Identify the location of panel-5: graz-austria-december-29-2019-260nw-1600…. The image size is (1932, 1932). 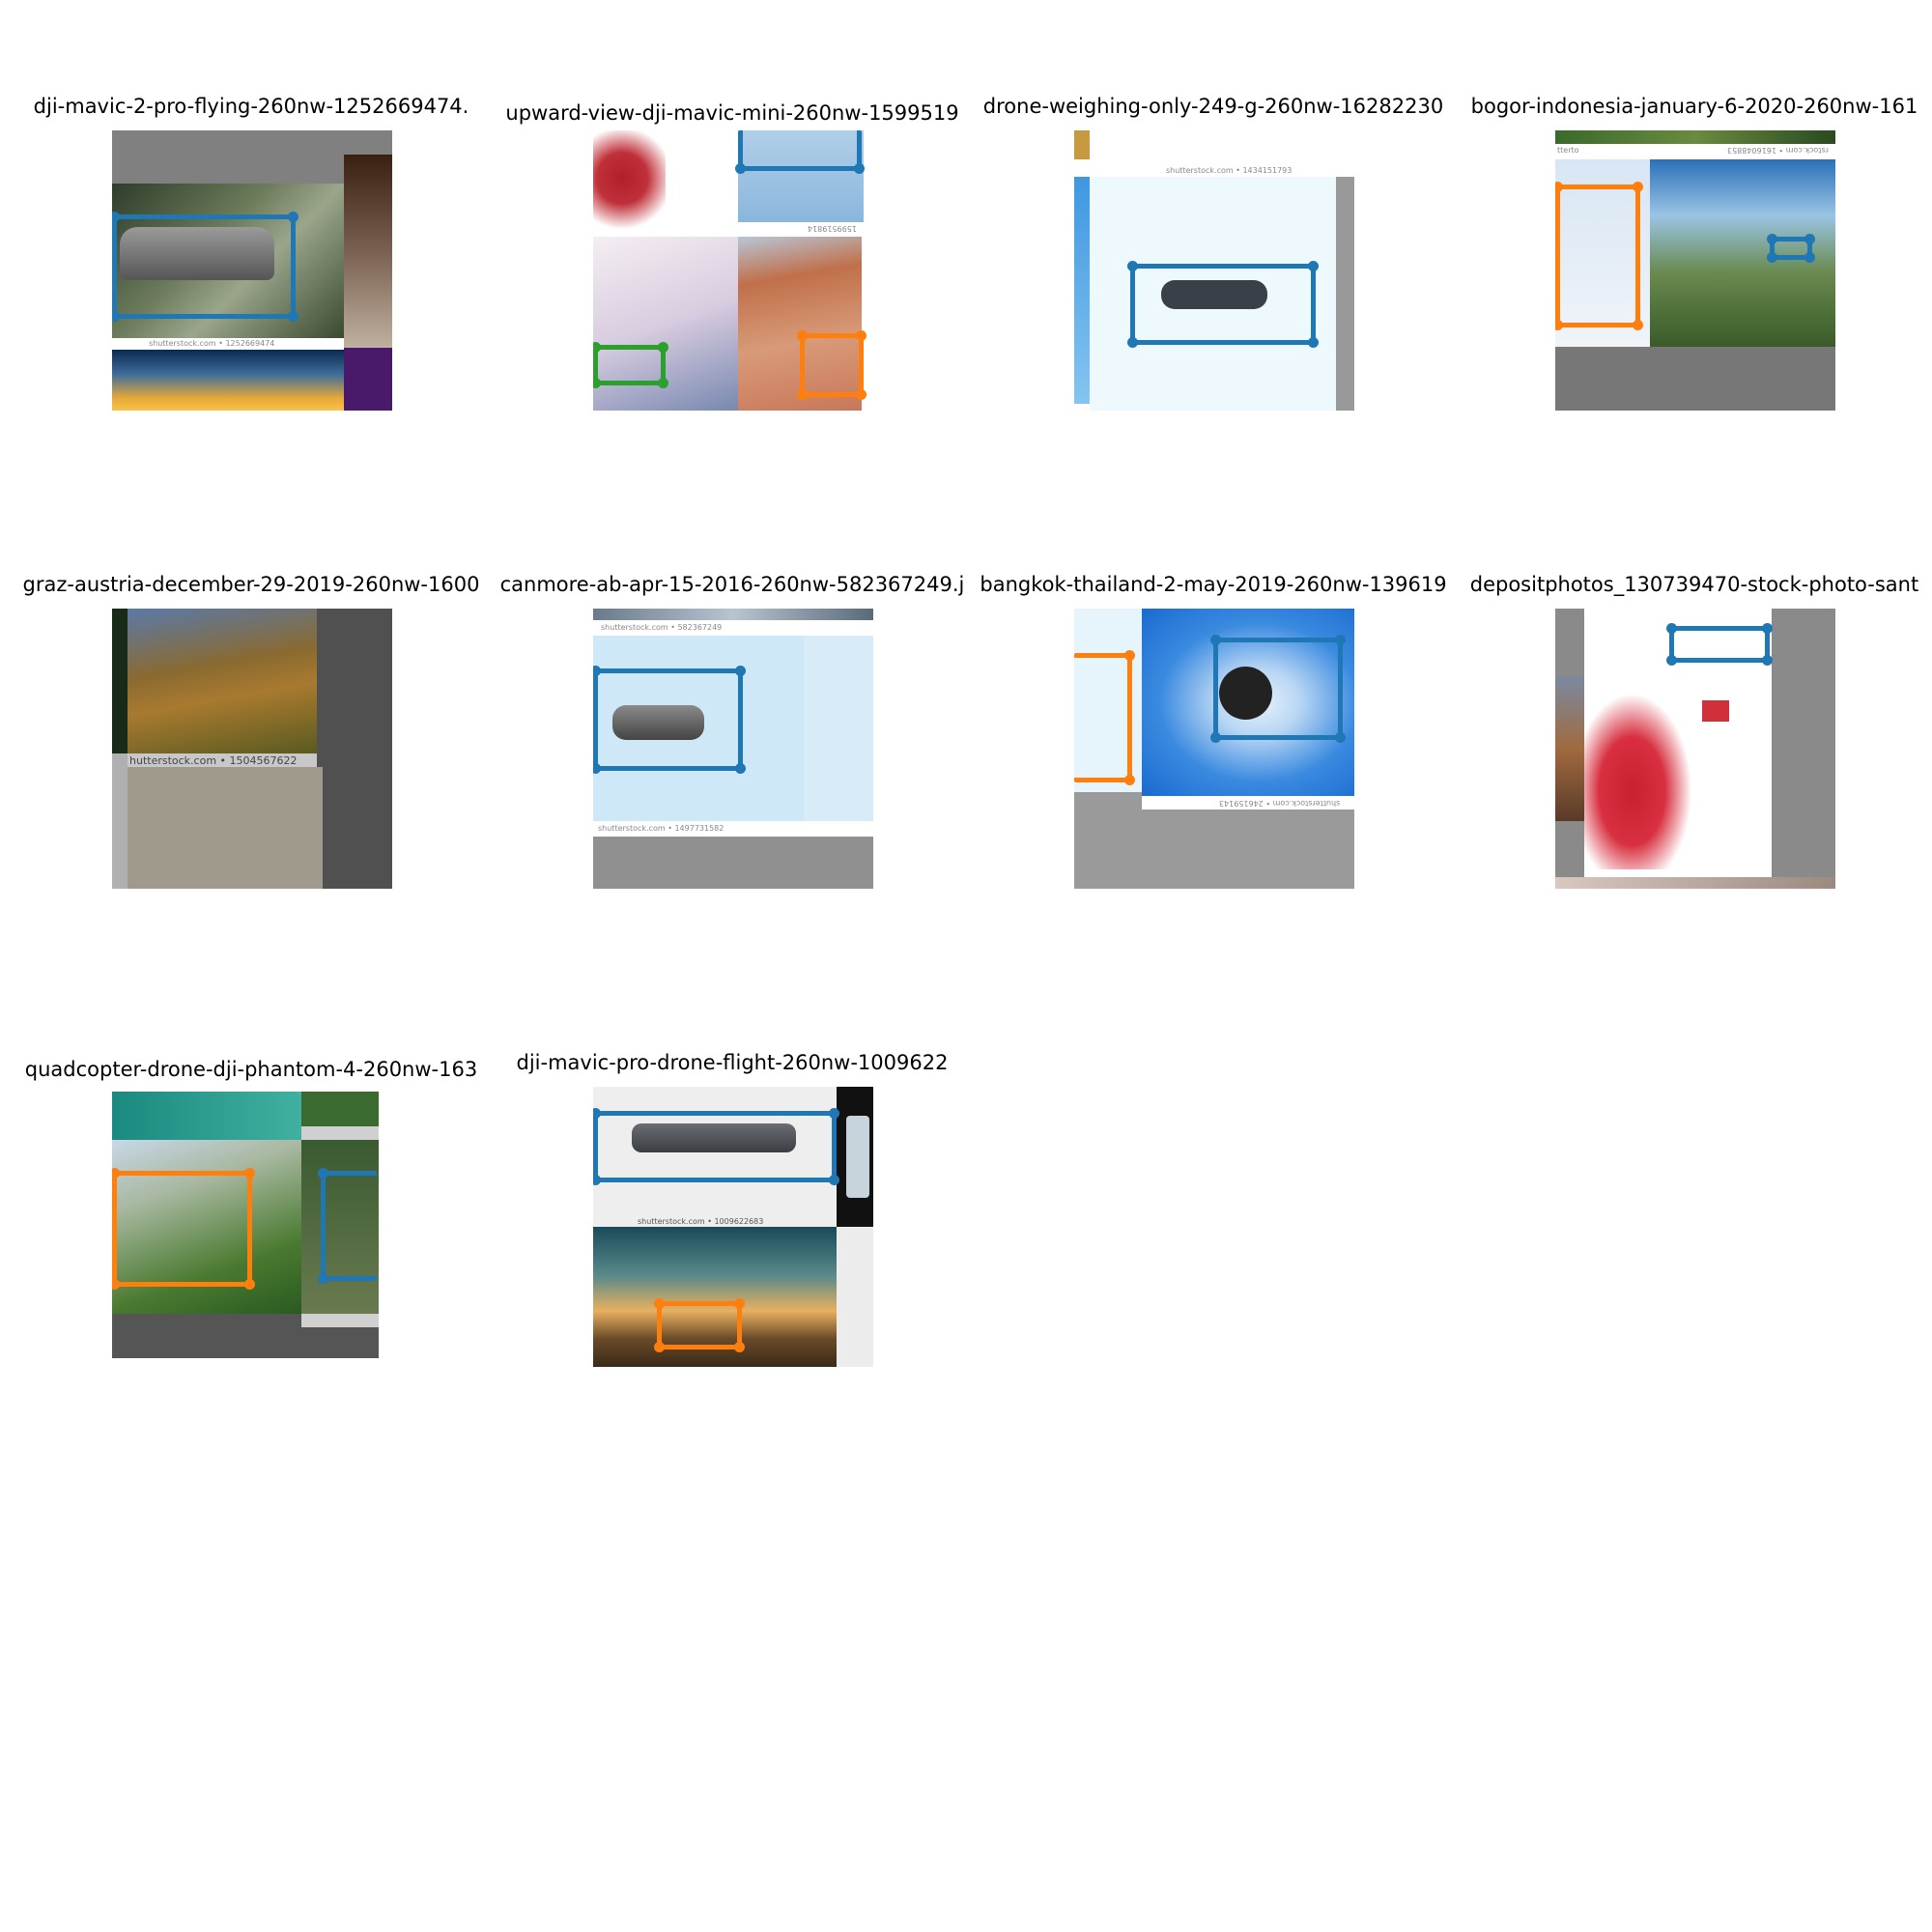
(252, 802).